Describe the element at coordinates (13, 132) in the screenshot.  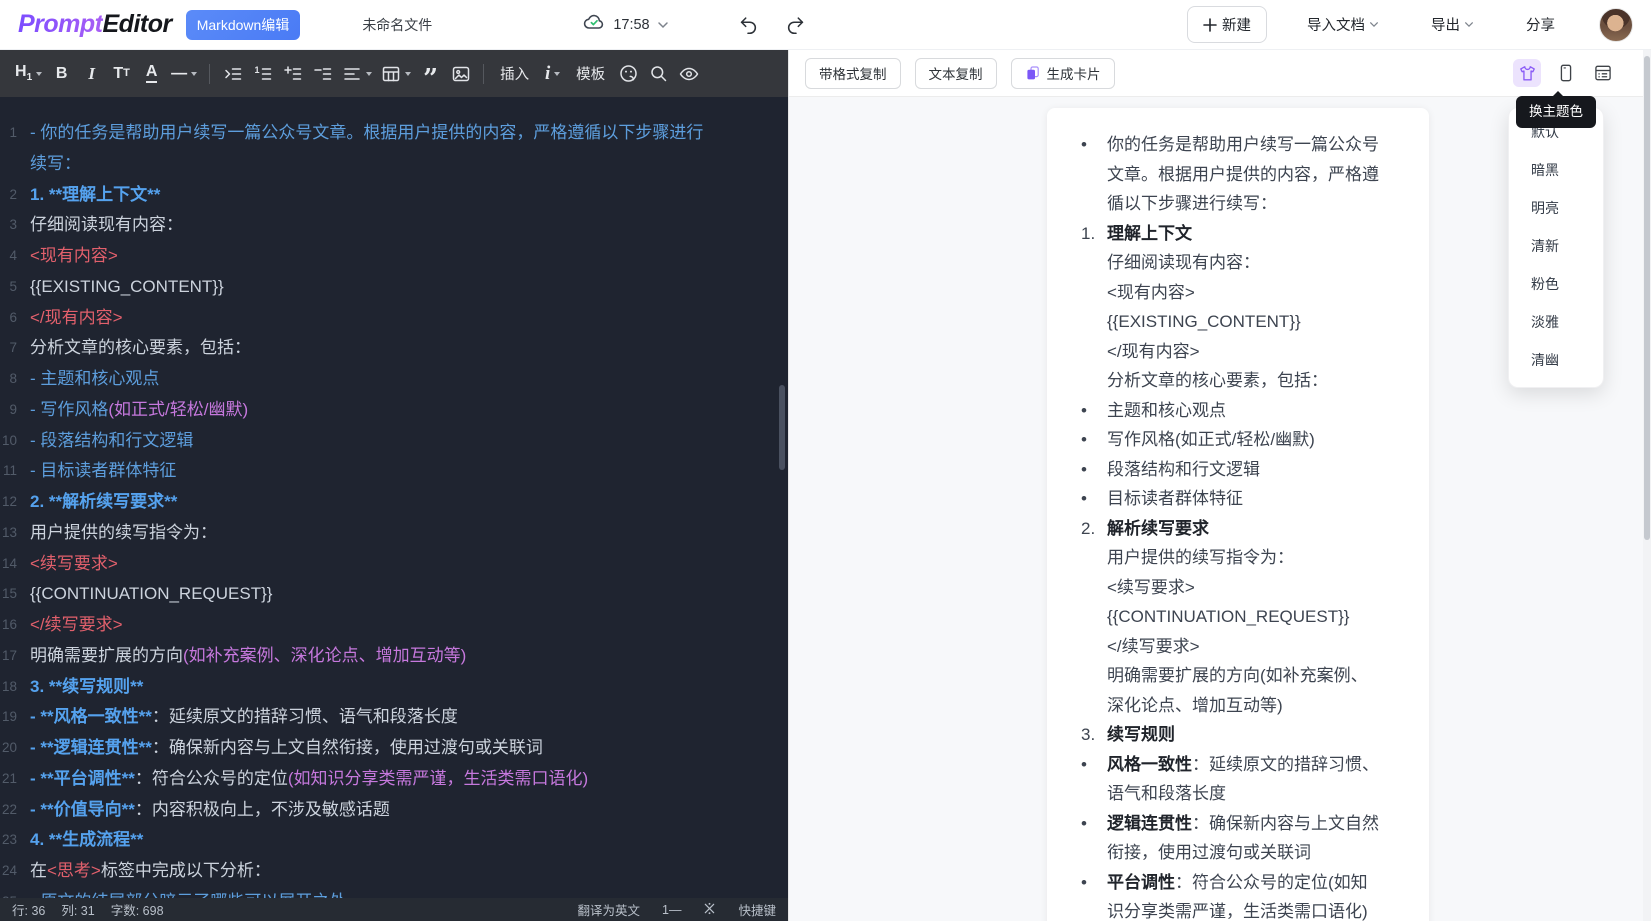
I see `line-number: 1` at that location.